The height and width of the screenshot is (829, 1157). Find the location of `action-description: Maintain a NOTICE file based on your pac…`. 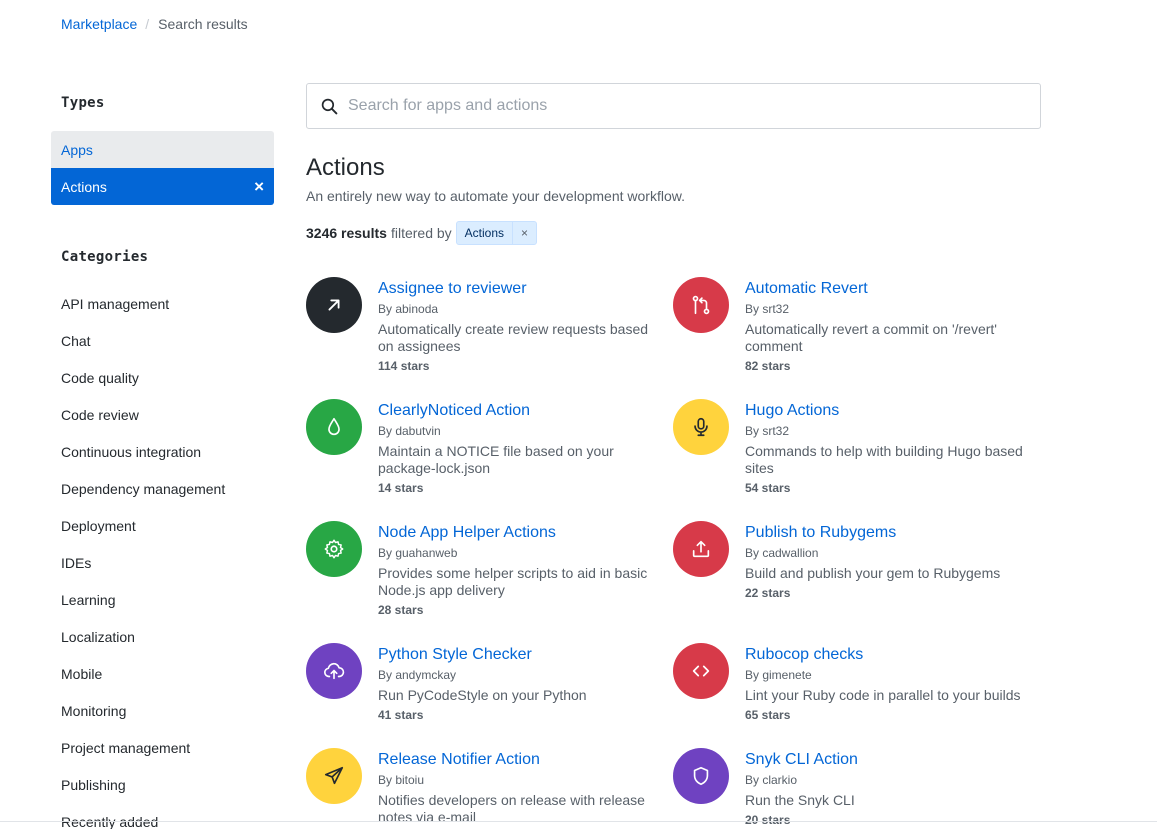

action-description: Maintain a NOTICE file based on your pac… is located at coordinates (496, 459).